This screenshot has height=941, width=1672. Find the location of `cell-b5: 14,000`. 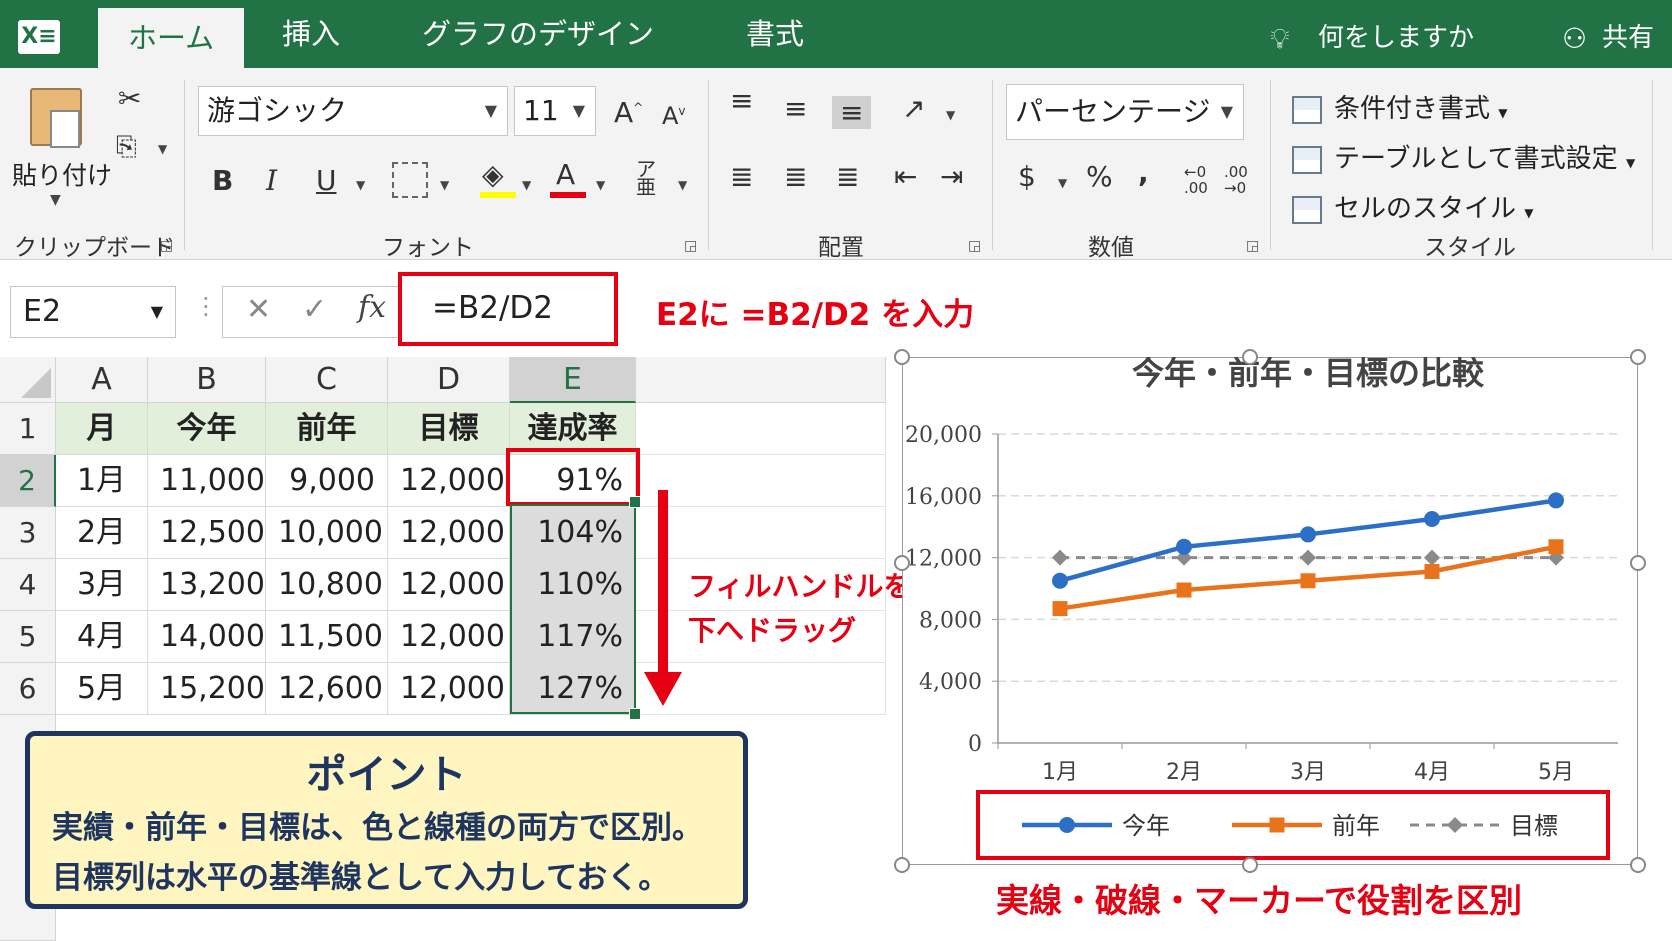

cell-b5: 14,000 is located at coordinates (207, 637).